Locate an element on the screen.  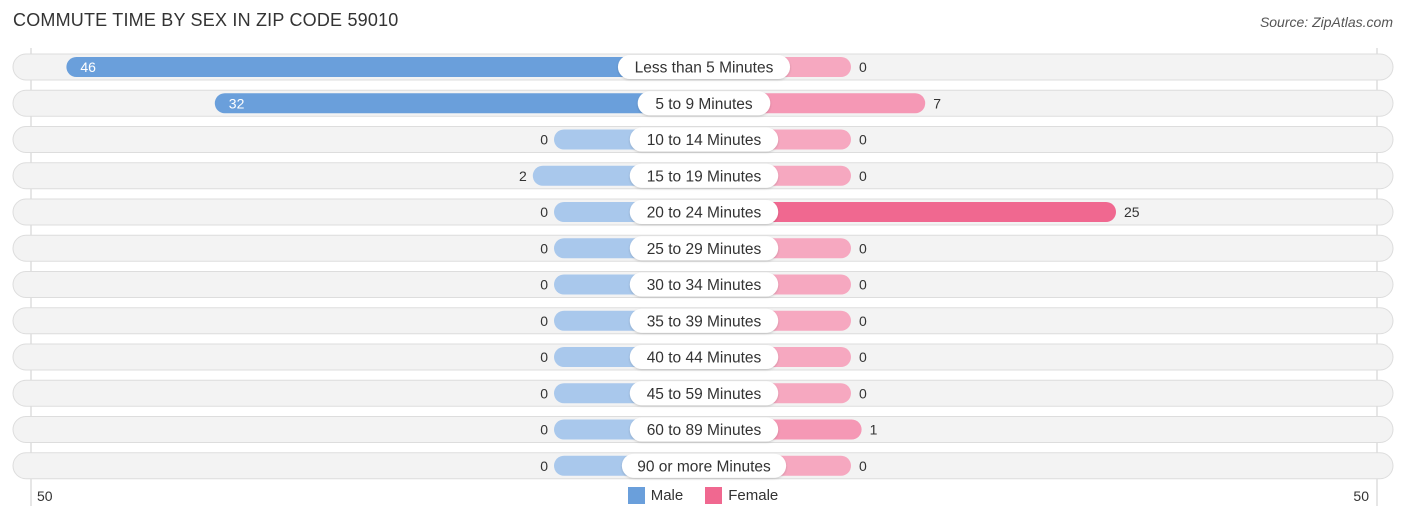
bar-row: 0 25 20 to 24 Minutes is located at coordinates (703, 212).